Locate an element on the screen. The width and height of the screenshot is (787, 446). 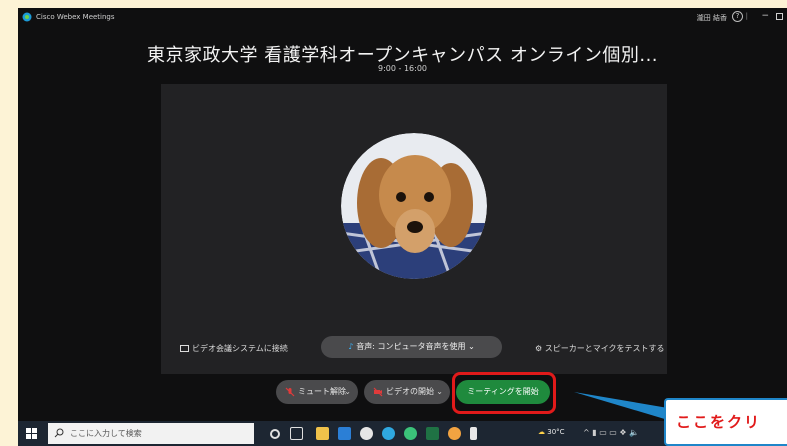
gear-icon: ⚙ is located at coordinates (539, 348).